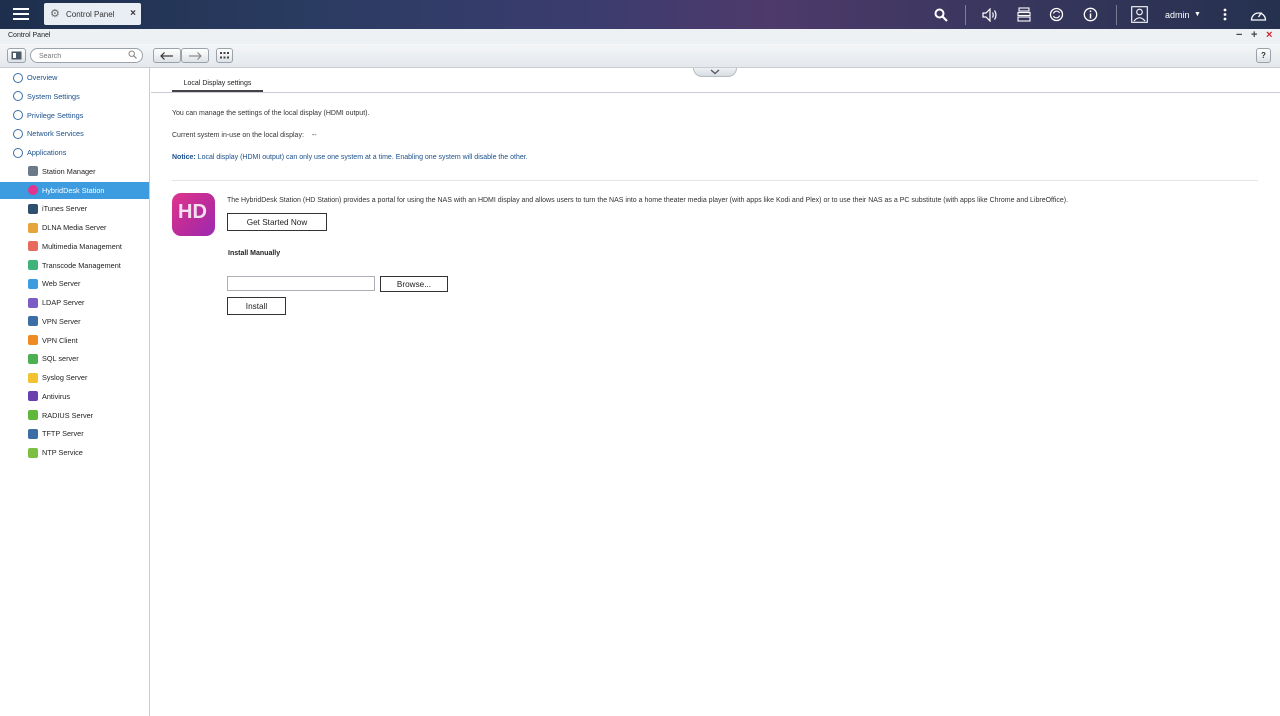 The height and width of the screenshot is (716, 1280). Describe the element at coordinates (184, 157) in the screenshot. I see `notice-label: Notice:` at that location.